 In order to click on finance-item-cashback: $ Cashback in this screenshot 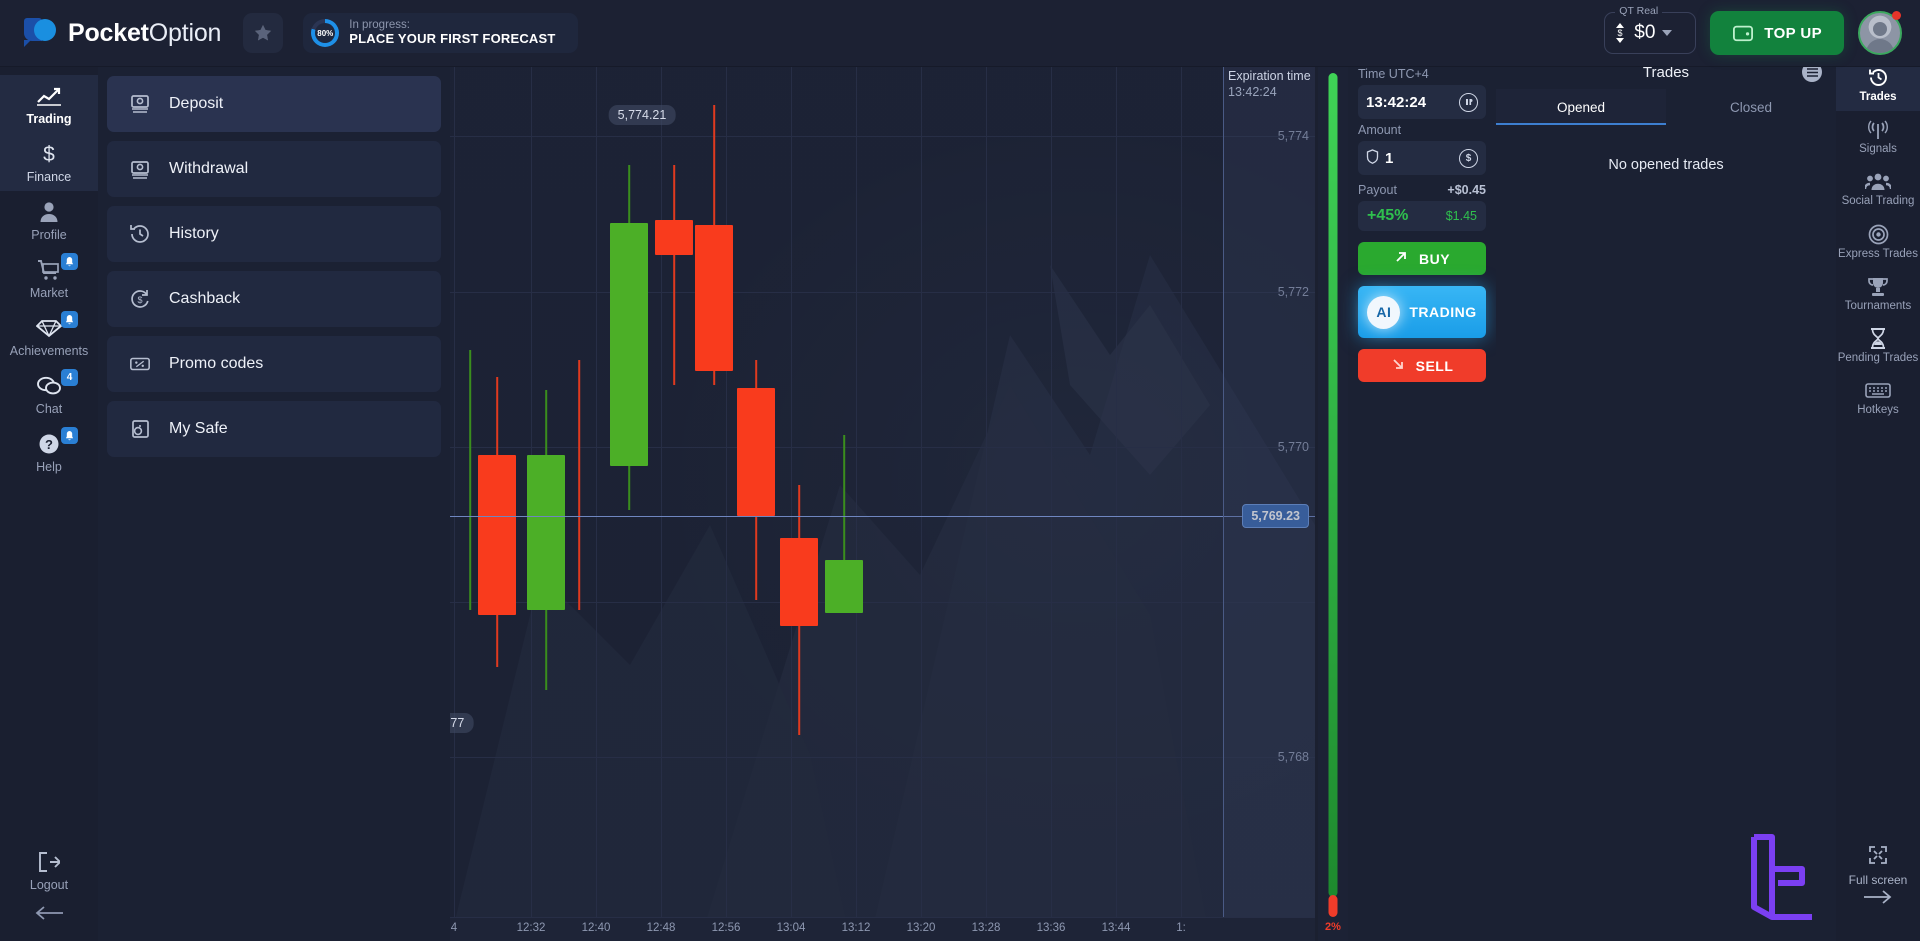, I will do `click(274, 299)`.